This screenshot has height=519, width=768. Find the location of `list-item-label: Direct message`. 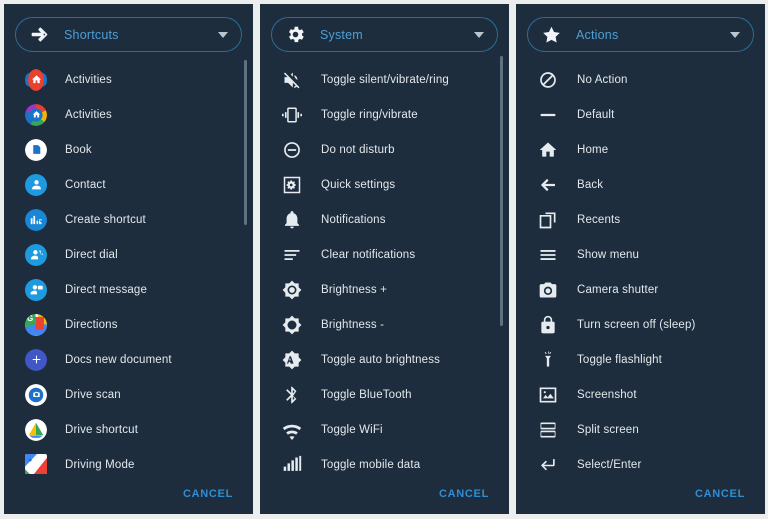

list-item-label: Direct message is located at coordinates (106, 289).